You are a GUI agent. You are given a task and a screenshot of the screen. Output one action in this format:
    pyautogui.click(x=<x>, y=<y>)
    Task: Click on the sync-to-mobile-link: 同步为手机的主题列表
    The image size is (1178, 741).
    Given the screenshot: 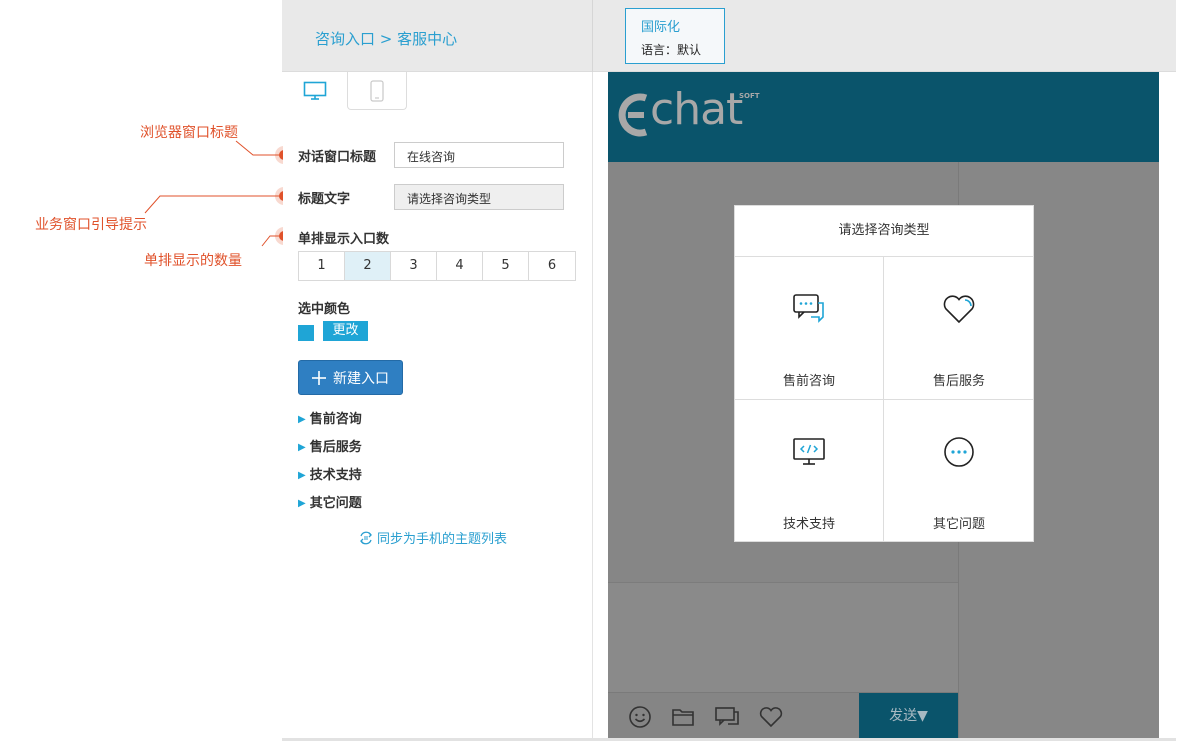 What is the action you would take?
    pyautogui.click(x=432, y=537)
    